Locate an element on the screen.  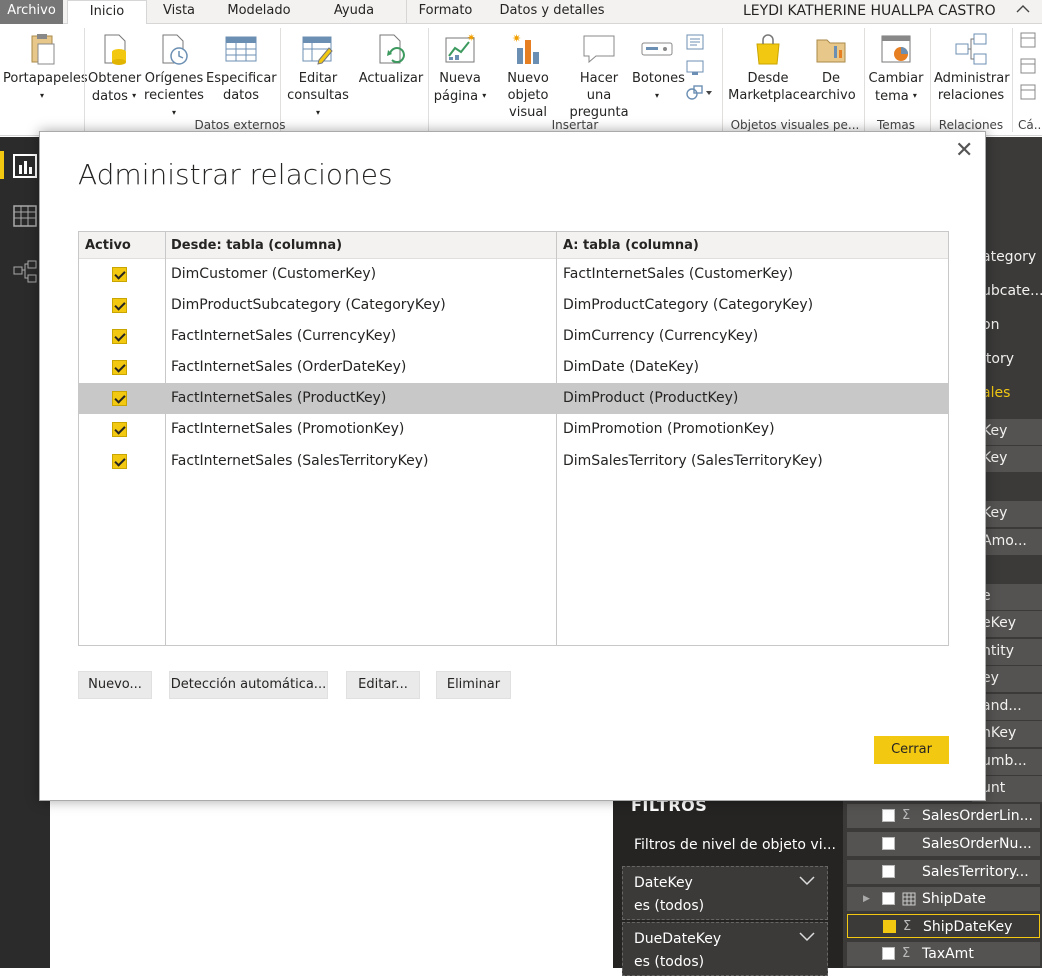
get-data-button: Obtener datos ▾ is located at coordinates (114, 68).